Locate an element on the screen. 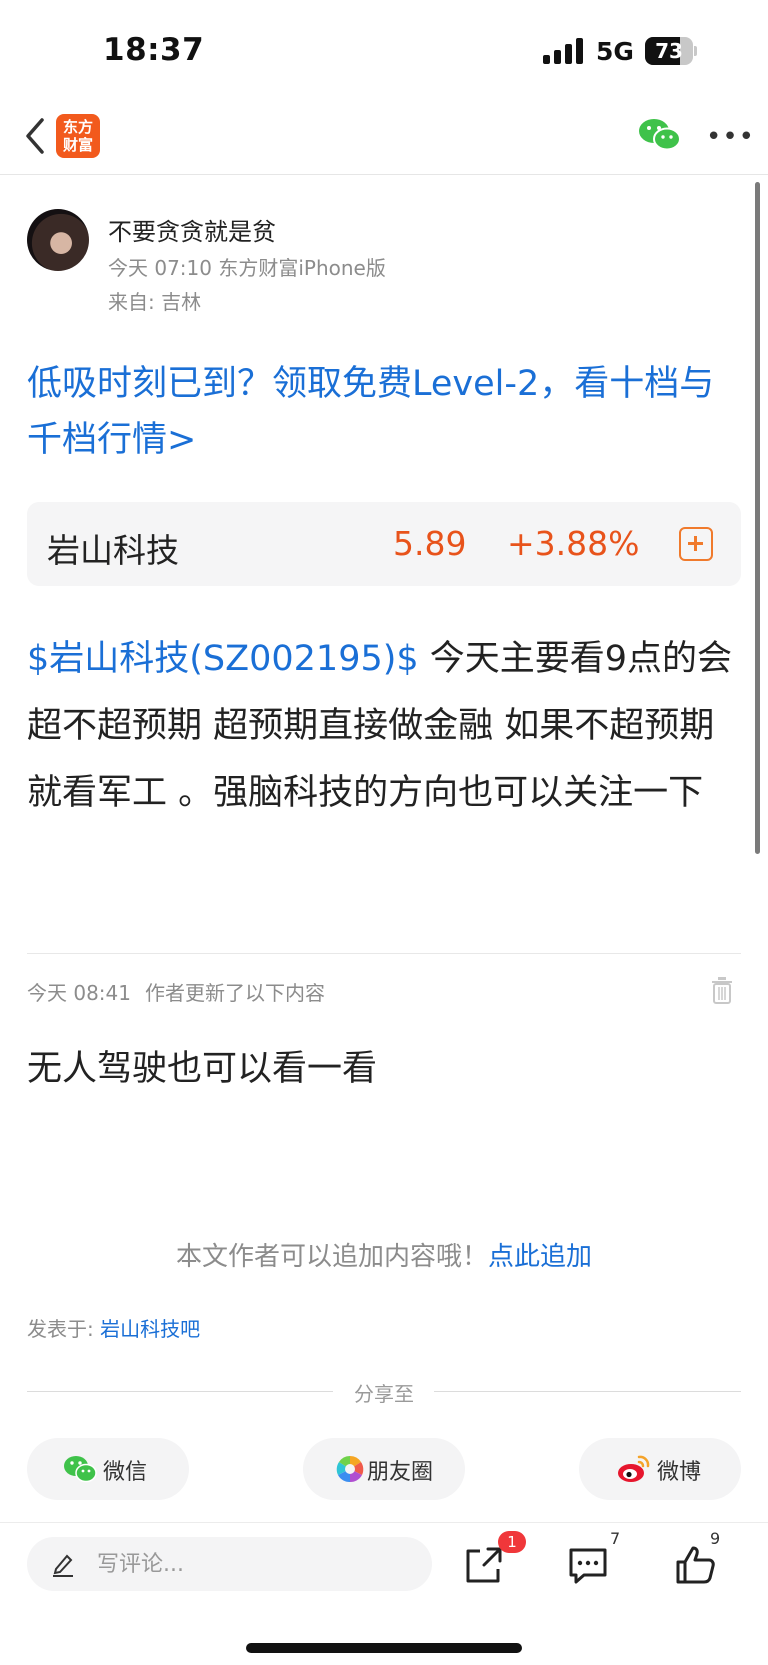 The width and height of the screenshot is (768, 1665). posted-in-label: 发表于: is located at coordinates (64, 1329).